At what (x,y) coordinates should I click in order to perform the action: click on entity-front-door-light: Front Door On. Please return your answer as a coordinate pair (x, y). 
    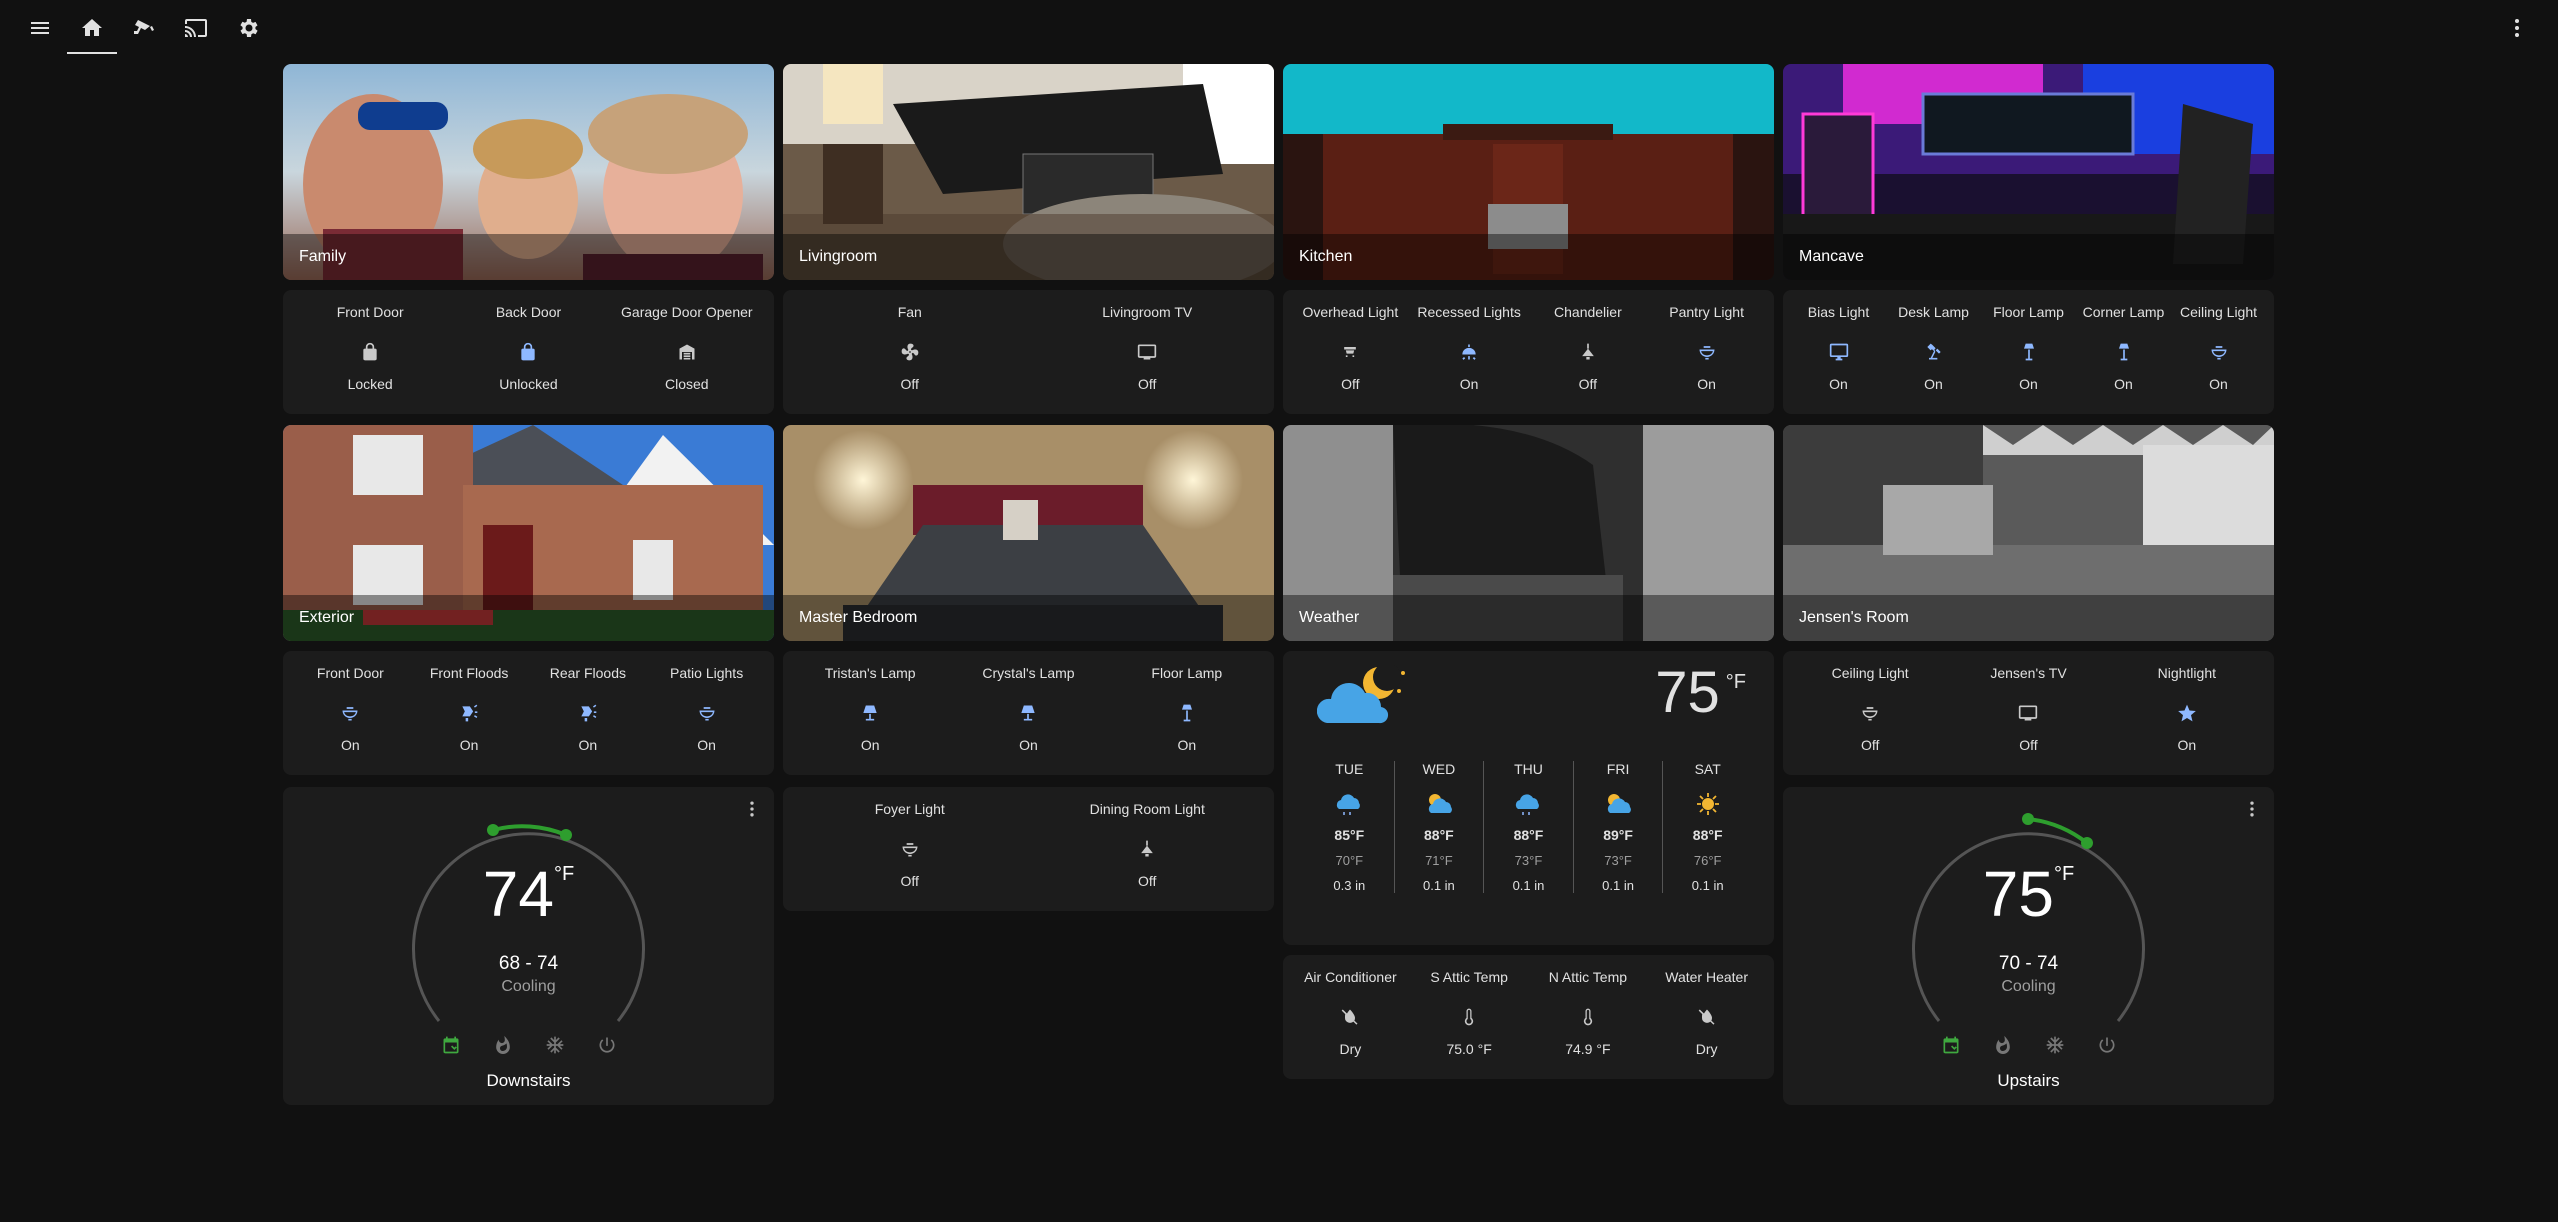
    Looking at the image, I should click on (350, 702).